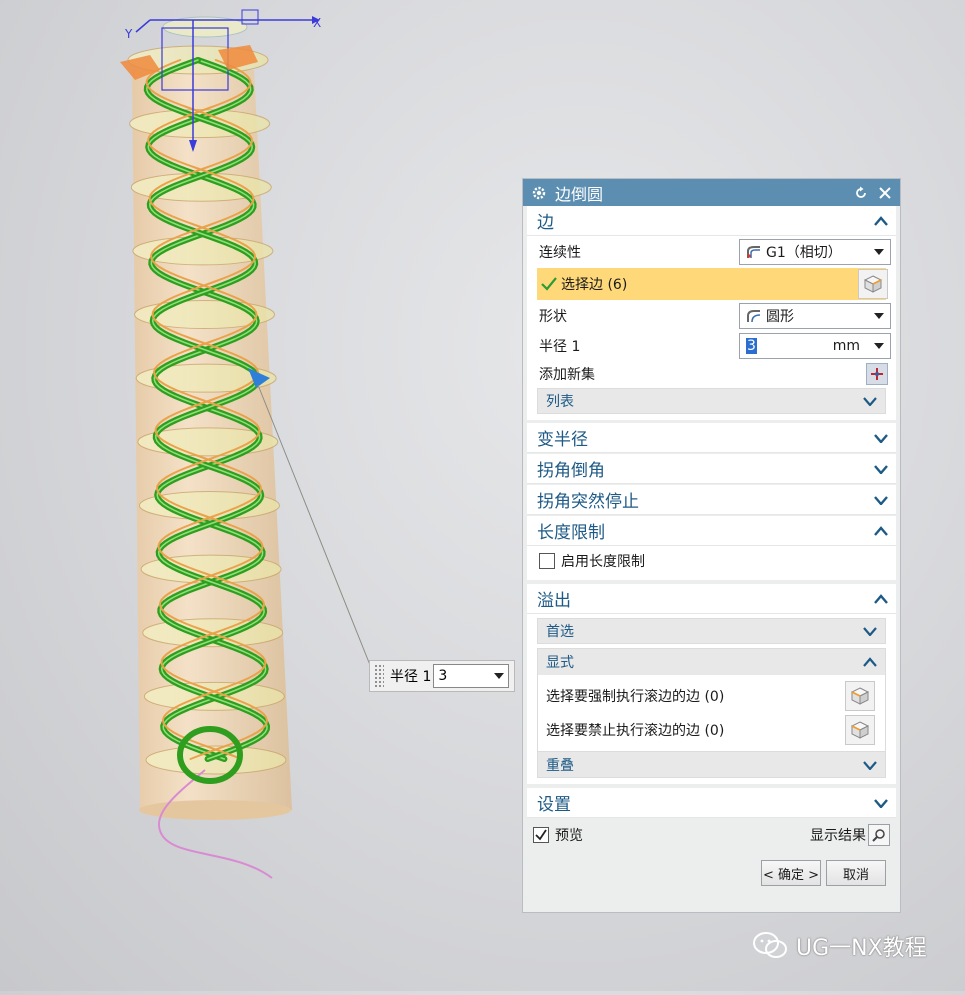  What do you see at coordinates (711, 835) in the screenshot?
I see `preview-row: 预览 显示结果` at bounding box center [711, 835].